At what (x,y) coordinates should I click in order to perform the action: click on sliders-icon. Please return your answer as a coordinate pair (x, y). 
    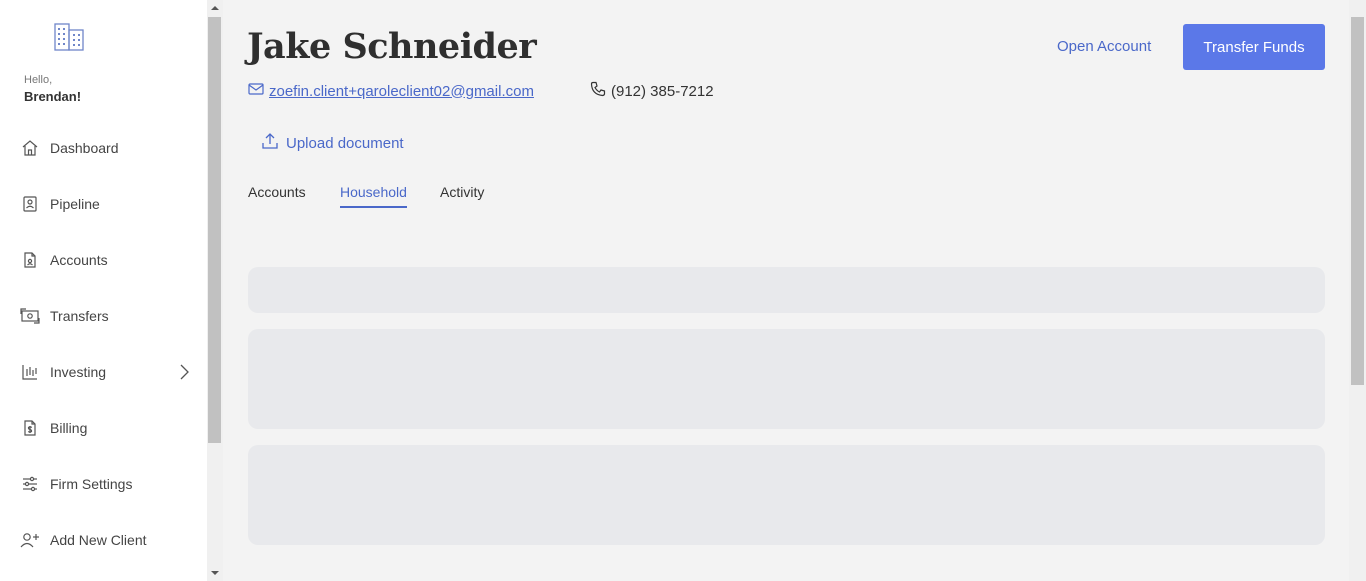
    Looking at the image, I should click on (30, 484).